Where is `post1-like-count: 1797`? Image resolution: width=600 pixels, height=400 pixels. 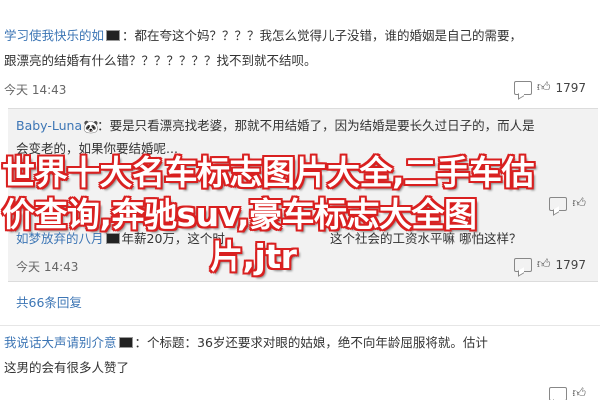 post1-like-count: 1797 is located at coordinates (570, 87).